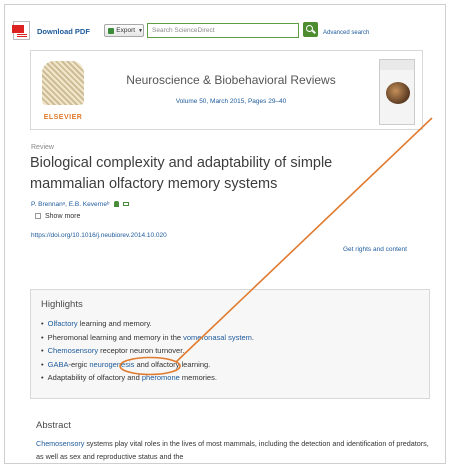 The height and width of the screenshot is (468, 450). Describe the element at coordinates (346, 33) in the screenshot. I see `advanced-search-link: Advanced search` at that location.